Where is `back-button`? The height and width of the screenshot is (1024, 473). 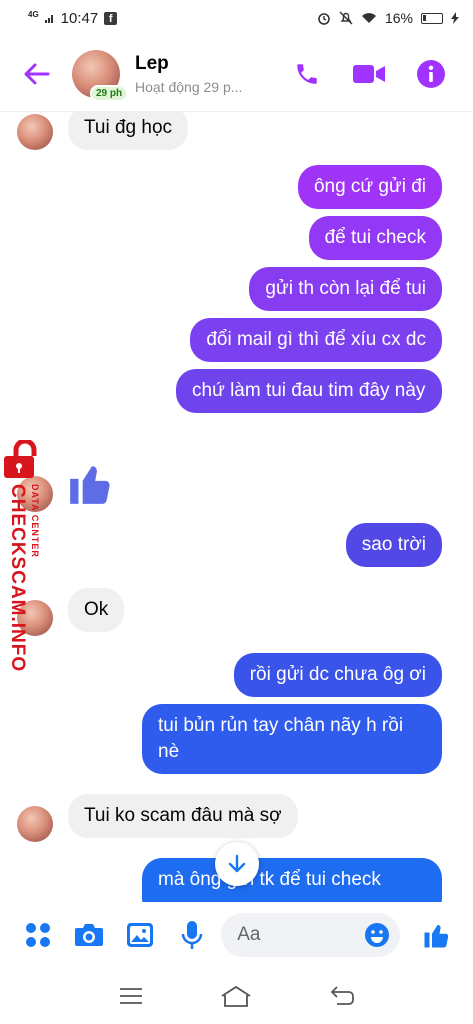 back-button is located at coordinates (37, 74).